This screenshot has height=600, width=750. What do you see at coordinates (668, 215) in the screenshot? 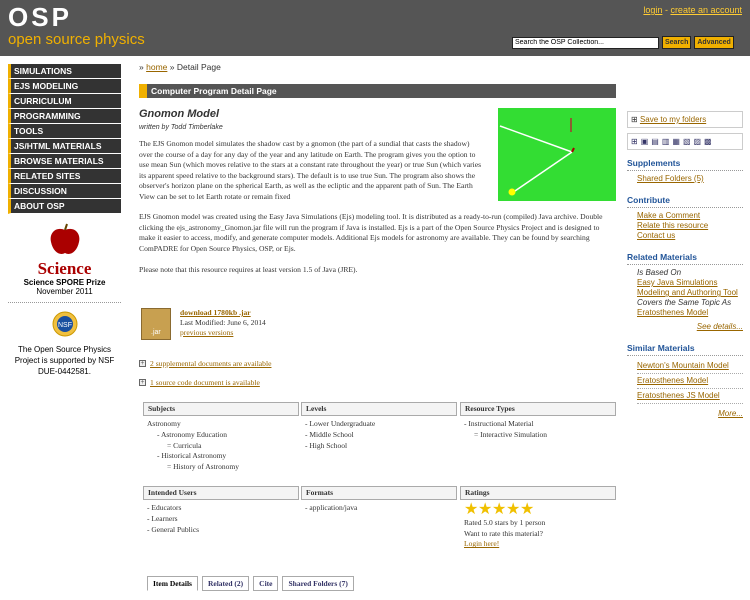
I see `make-comment-link: Make a Comment` at bounding box center [668, 215].